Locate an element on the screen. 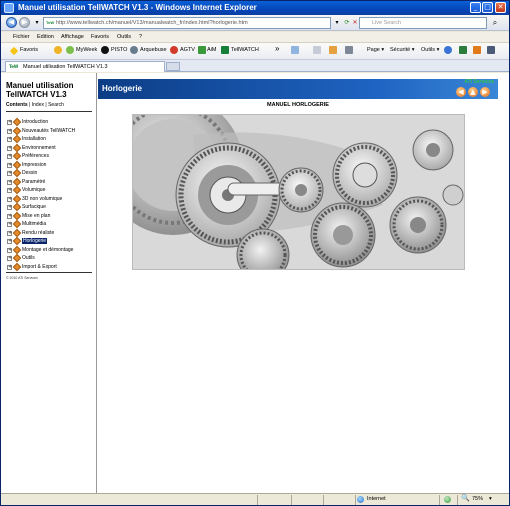 The height and width of the screenshot is (506, 510). help-icon is located at coordinates (448, 50).